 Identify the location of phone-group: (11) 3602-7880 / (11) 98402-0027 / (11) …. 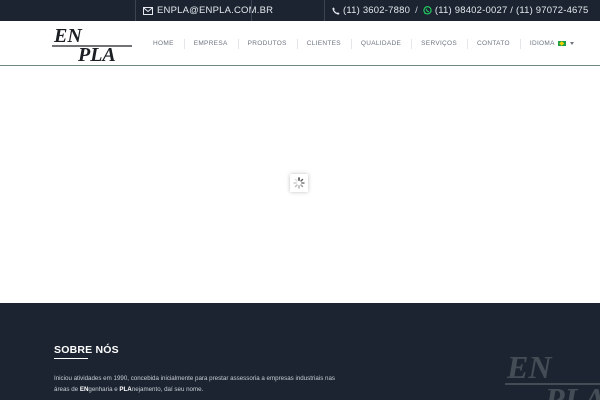
(460, 10).